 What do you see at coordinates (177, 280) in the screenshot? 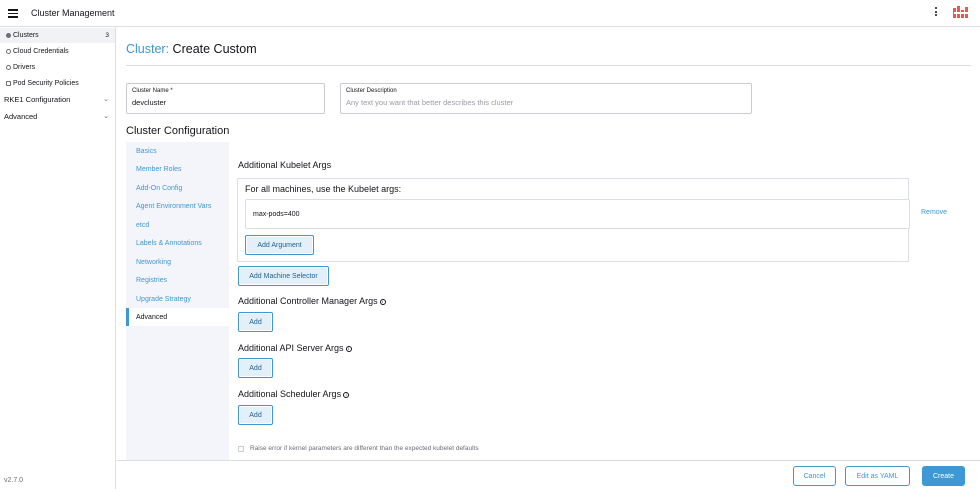
I see `tab-registries: Registries` at bounding box center [177, 280].